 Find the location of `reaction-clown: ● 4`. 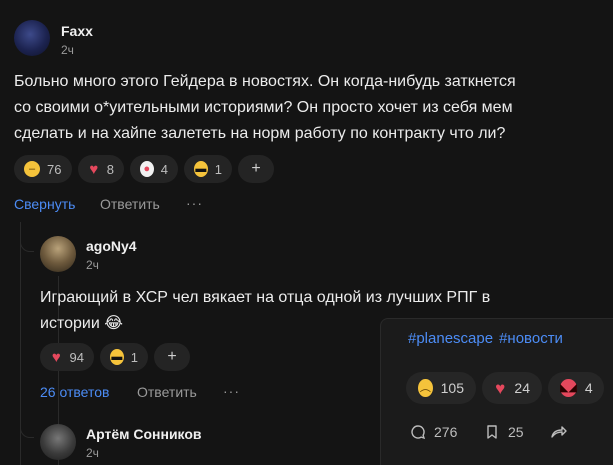

reaction-clown: ● 4 is located at coordinates (154, 169).